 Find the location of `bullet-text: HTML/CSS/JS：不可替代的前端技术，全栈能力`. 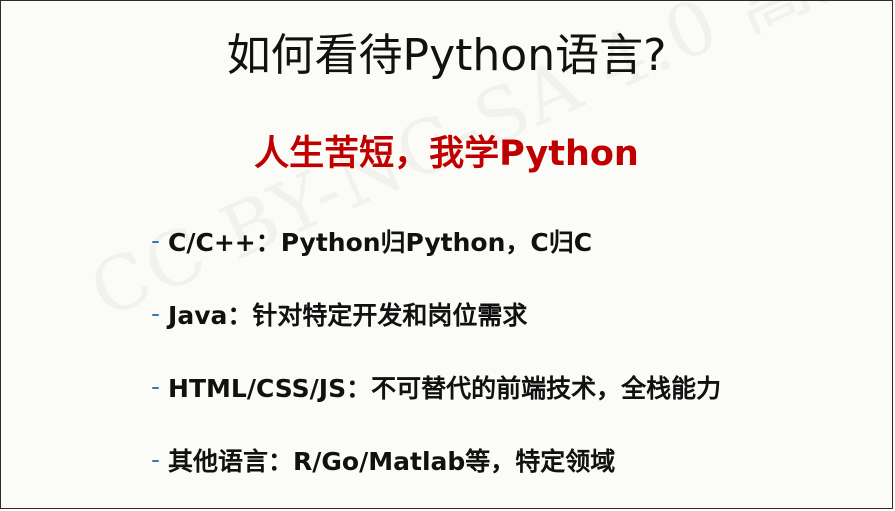

bullet-text: HTML/CSS/JS：不可替代的前端技术，全栈能力 is located at coordinates (445, 388).